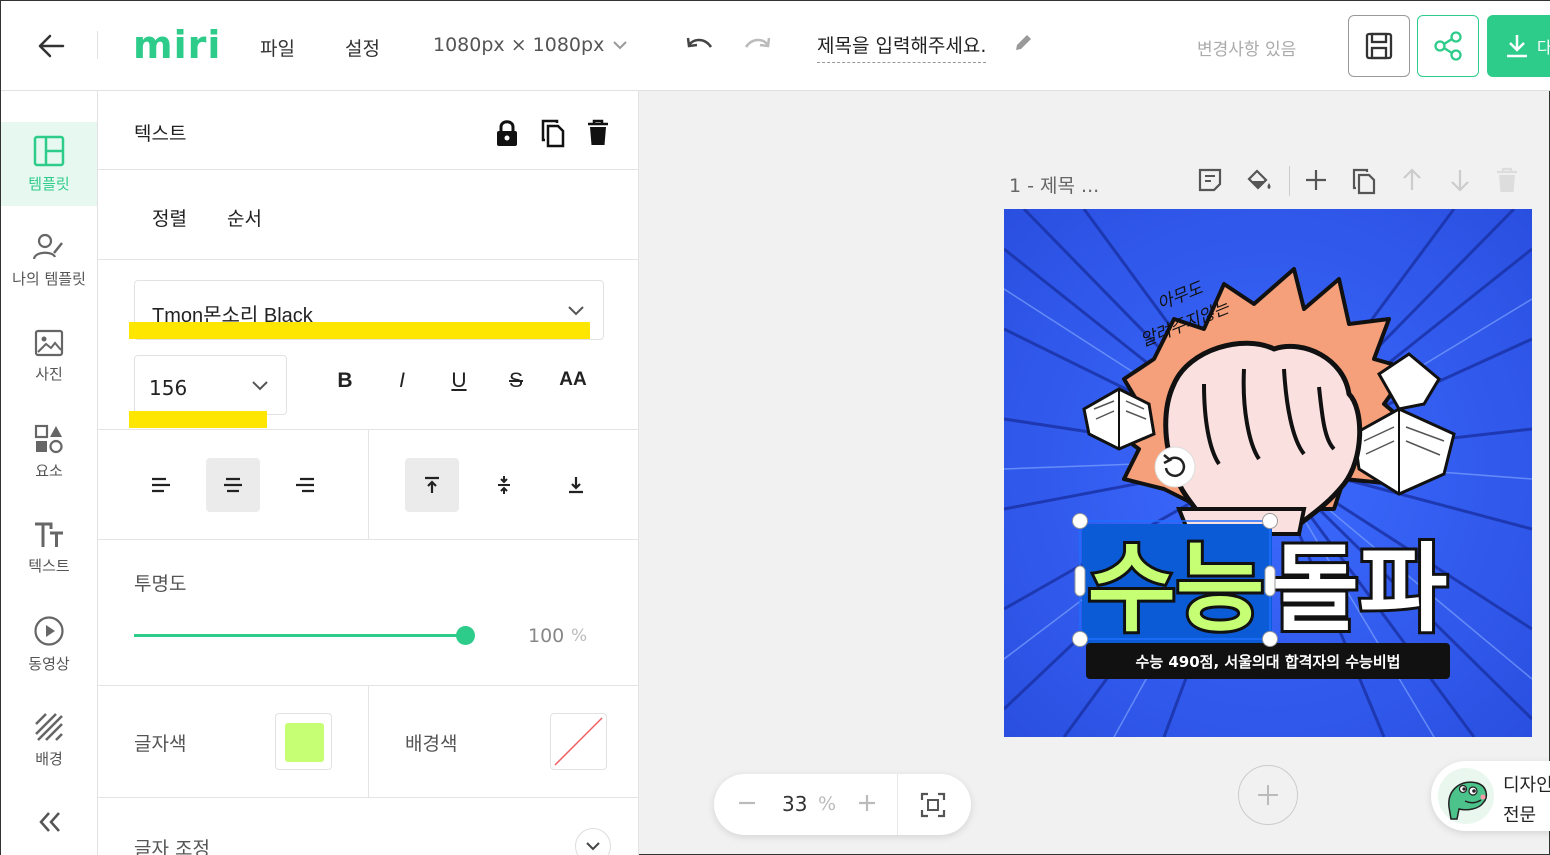 This screenshot has width=1550, height=855. What do you see at coordinates (300, 635) in the screenshot?
I see `opacity-slider-track` at bounding box center [300, 635].